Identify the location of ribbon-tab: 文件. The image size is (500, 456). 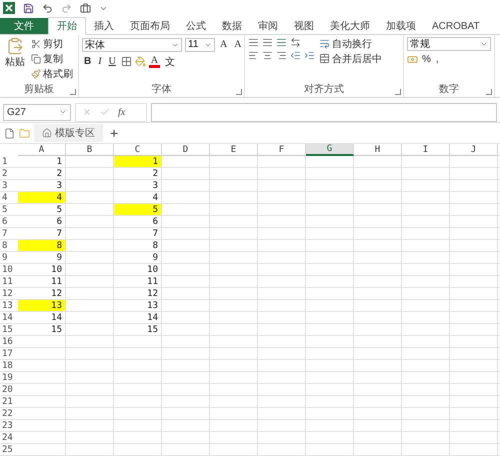
(24, 26).